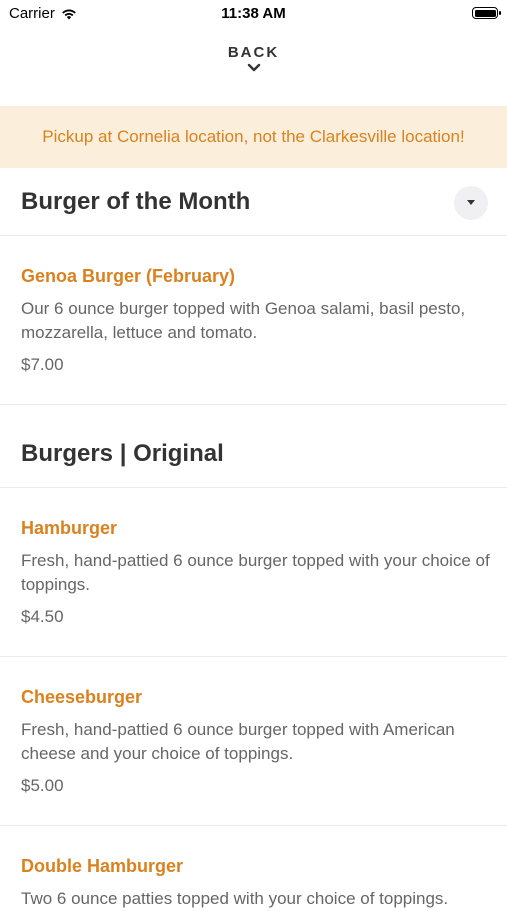  What do you see at coordinates (253, 202) in the screenshot?
I see `section-header-burger-of-the-month: Burger of the Month` at bounding box center [253, 202].